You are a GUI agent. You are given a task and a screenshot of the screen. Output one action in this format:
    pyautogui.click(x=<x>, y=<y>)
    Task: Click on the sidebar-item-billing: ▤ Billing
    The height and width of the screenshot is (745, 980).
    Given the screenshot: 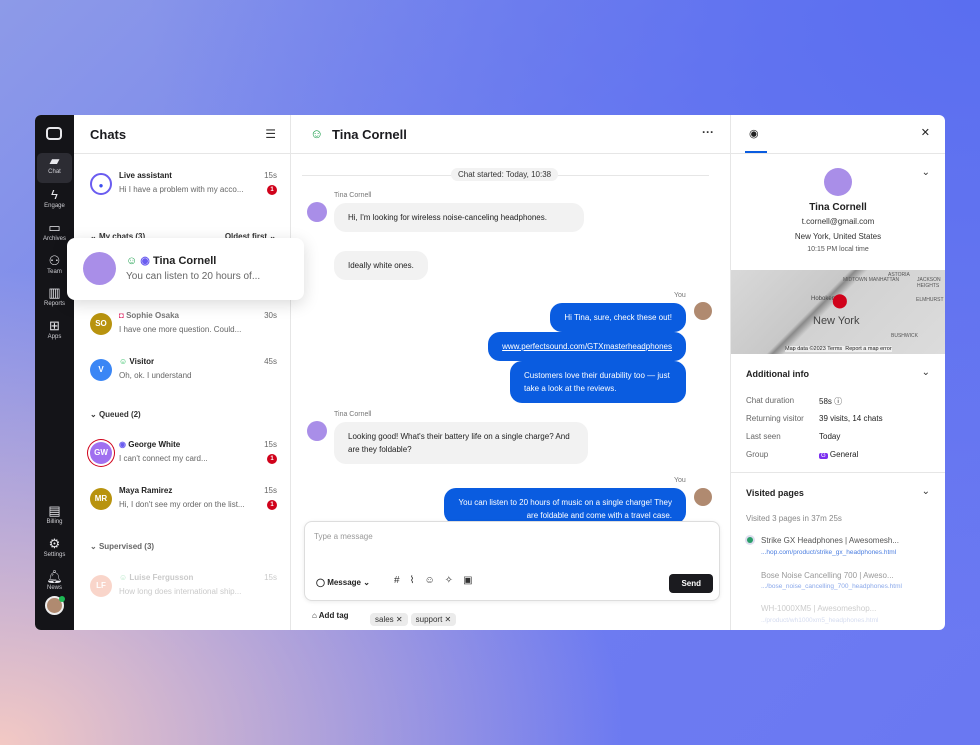 What is the action you would take?
    pyautogui.click(x=54, y=518)
    